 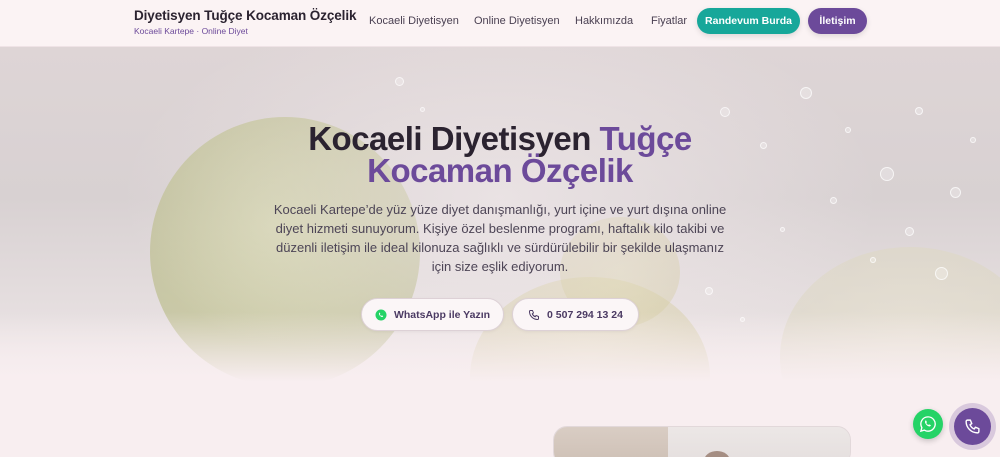 I want to click on whatsapp-button-label: WhatsApp ile Yazın, so click(x=442, y=314).